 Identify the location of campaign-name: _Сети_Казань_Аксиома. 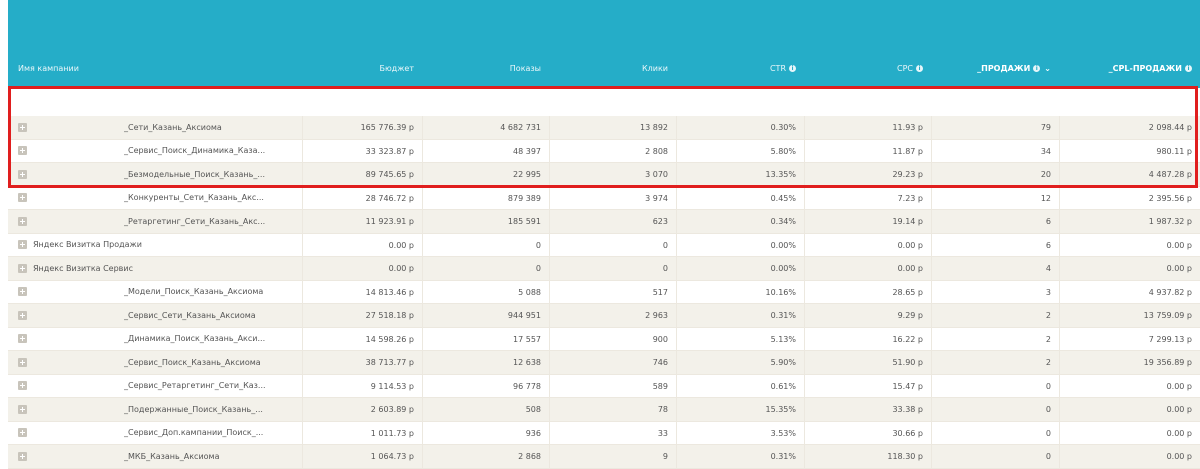
(173, 127).